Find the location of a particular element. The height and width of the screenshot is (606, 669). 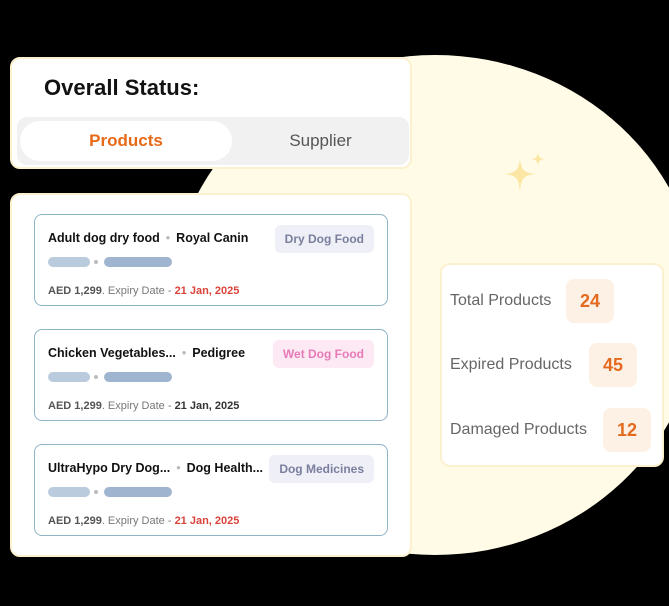

stat-label: Damaged Products is located at coordinates (518, 429).